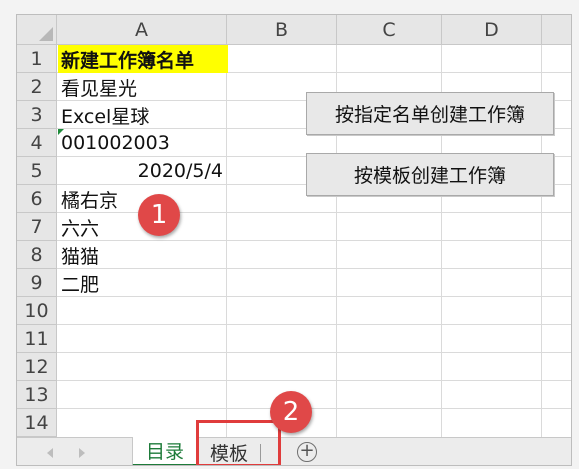 Image resolution: width=579 pixels, height=469 pixels. I want to click on row-header-9: 9, so click(37, 283).